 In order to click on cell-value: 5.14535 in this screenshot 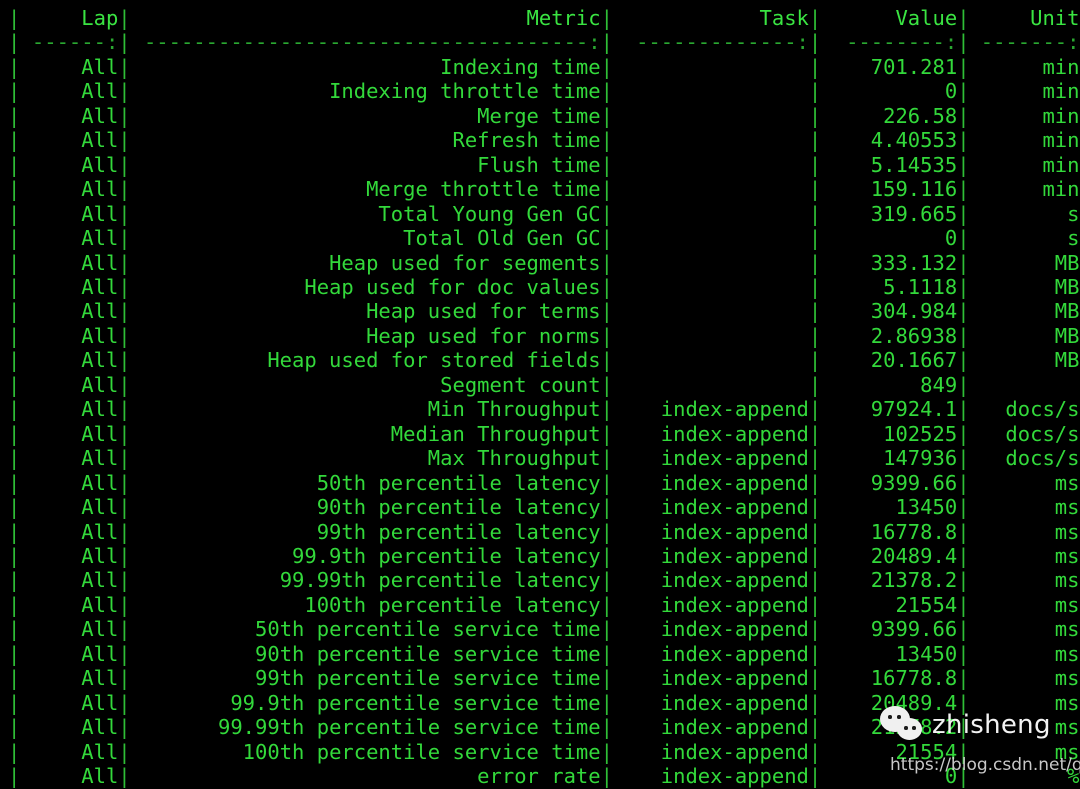, I will do `click(914, 164)`.